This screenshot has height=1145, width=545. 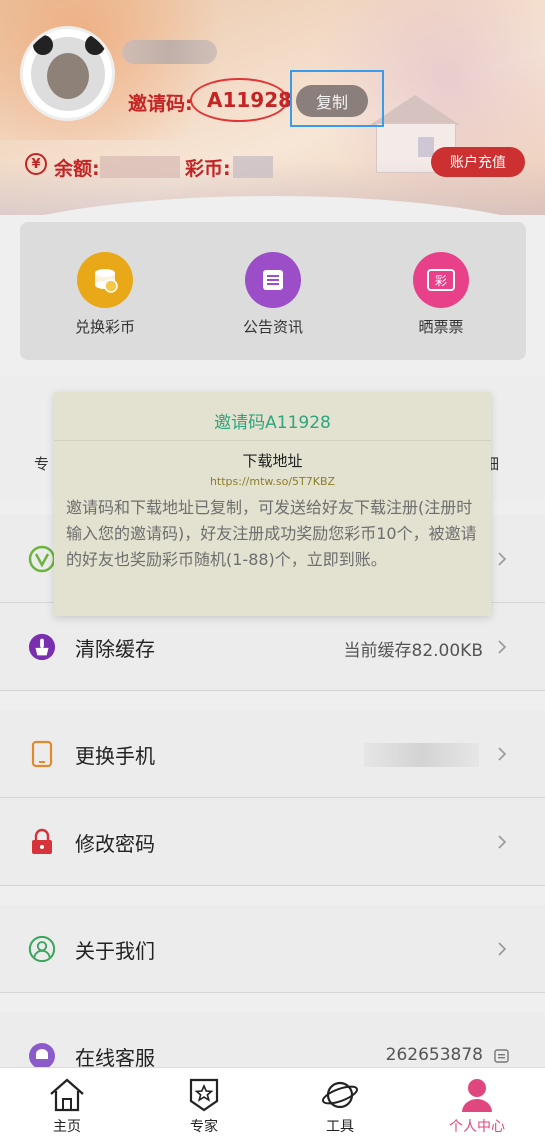 I want to click on tab-tools: 工具, so click(x=340, y=1106).